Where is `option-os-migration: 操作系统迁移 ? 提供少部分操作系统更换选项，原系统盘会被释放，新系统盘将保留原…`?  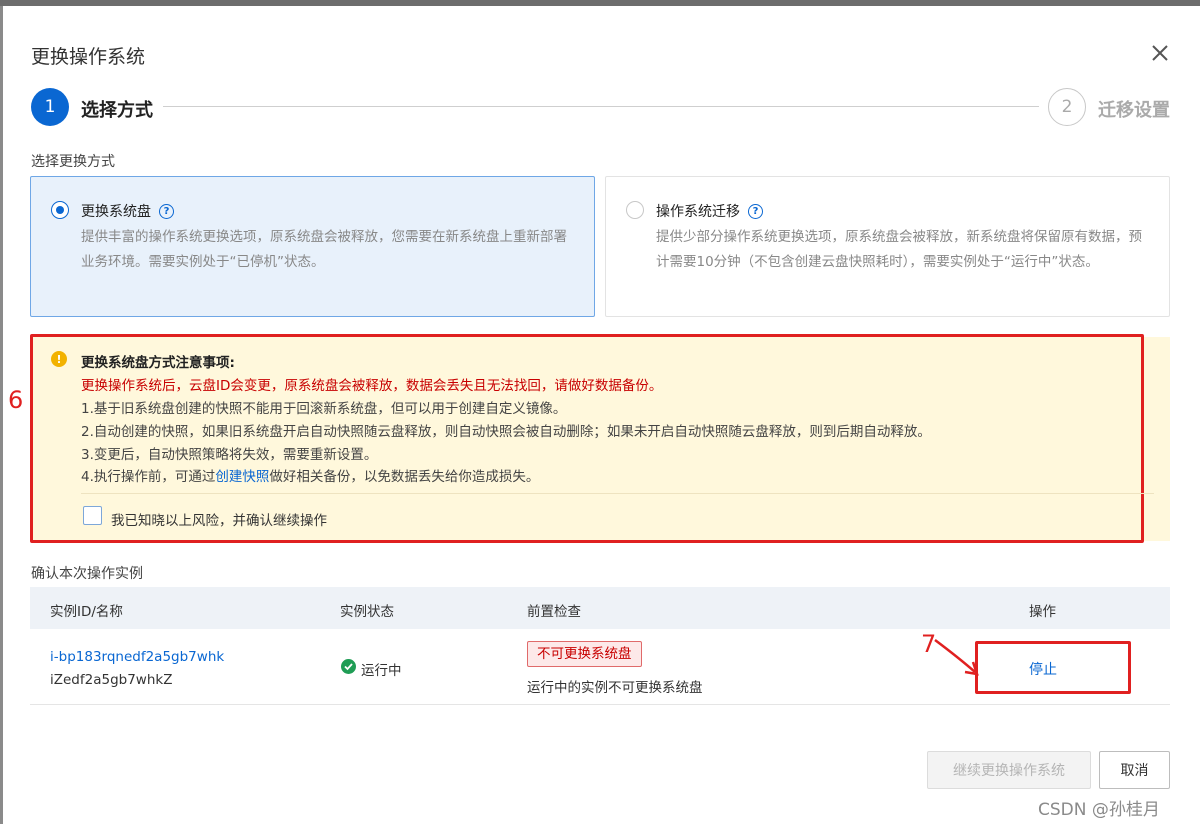
option-os-migration: 操作系统迁移 ? 提供少部分操作系统更换选项，原系统盘会被释放，新系统盘将保留原… is located at coordinates (887, 246).